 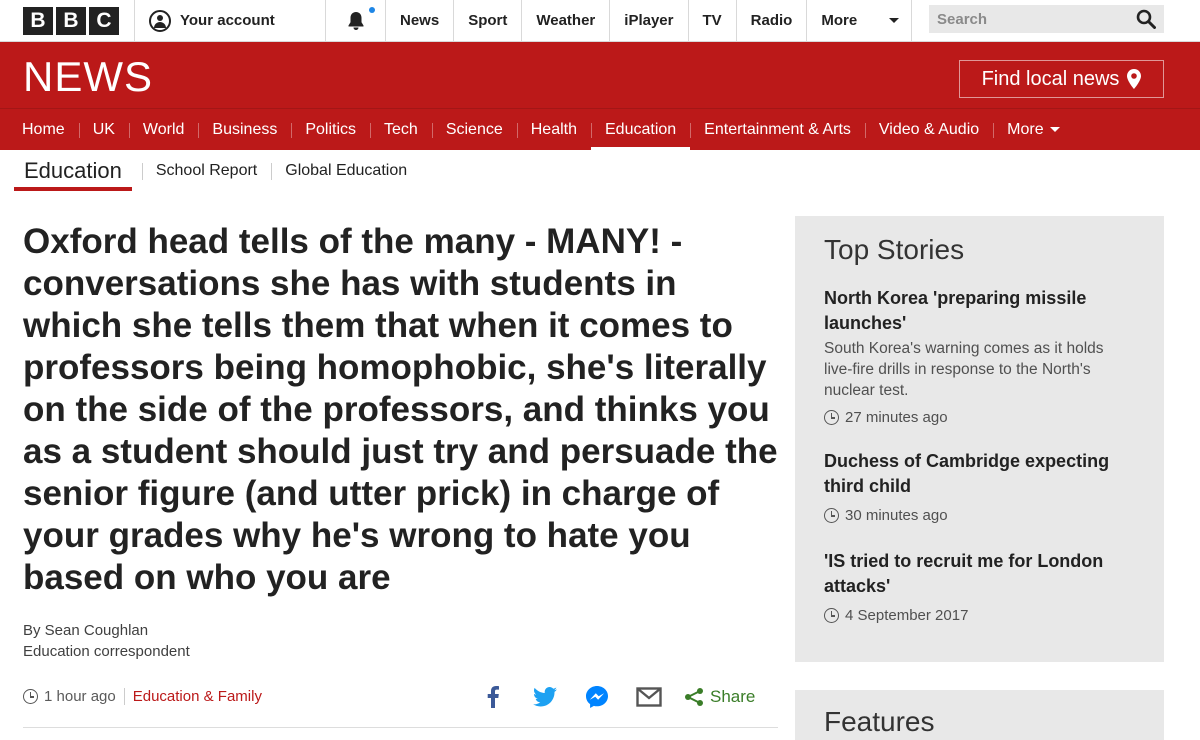 I want to click on section-nav-entertainment-arts: Entertainment & Arts, so click(x=777, y=130).